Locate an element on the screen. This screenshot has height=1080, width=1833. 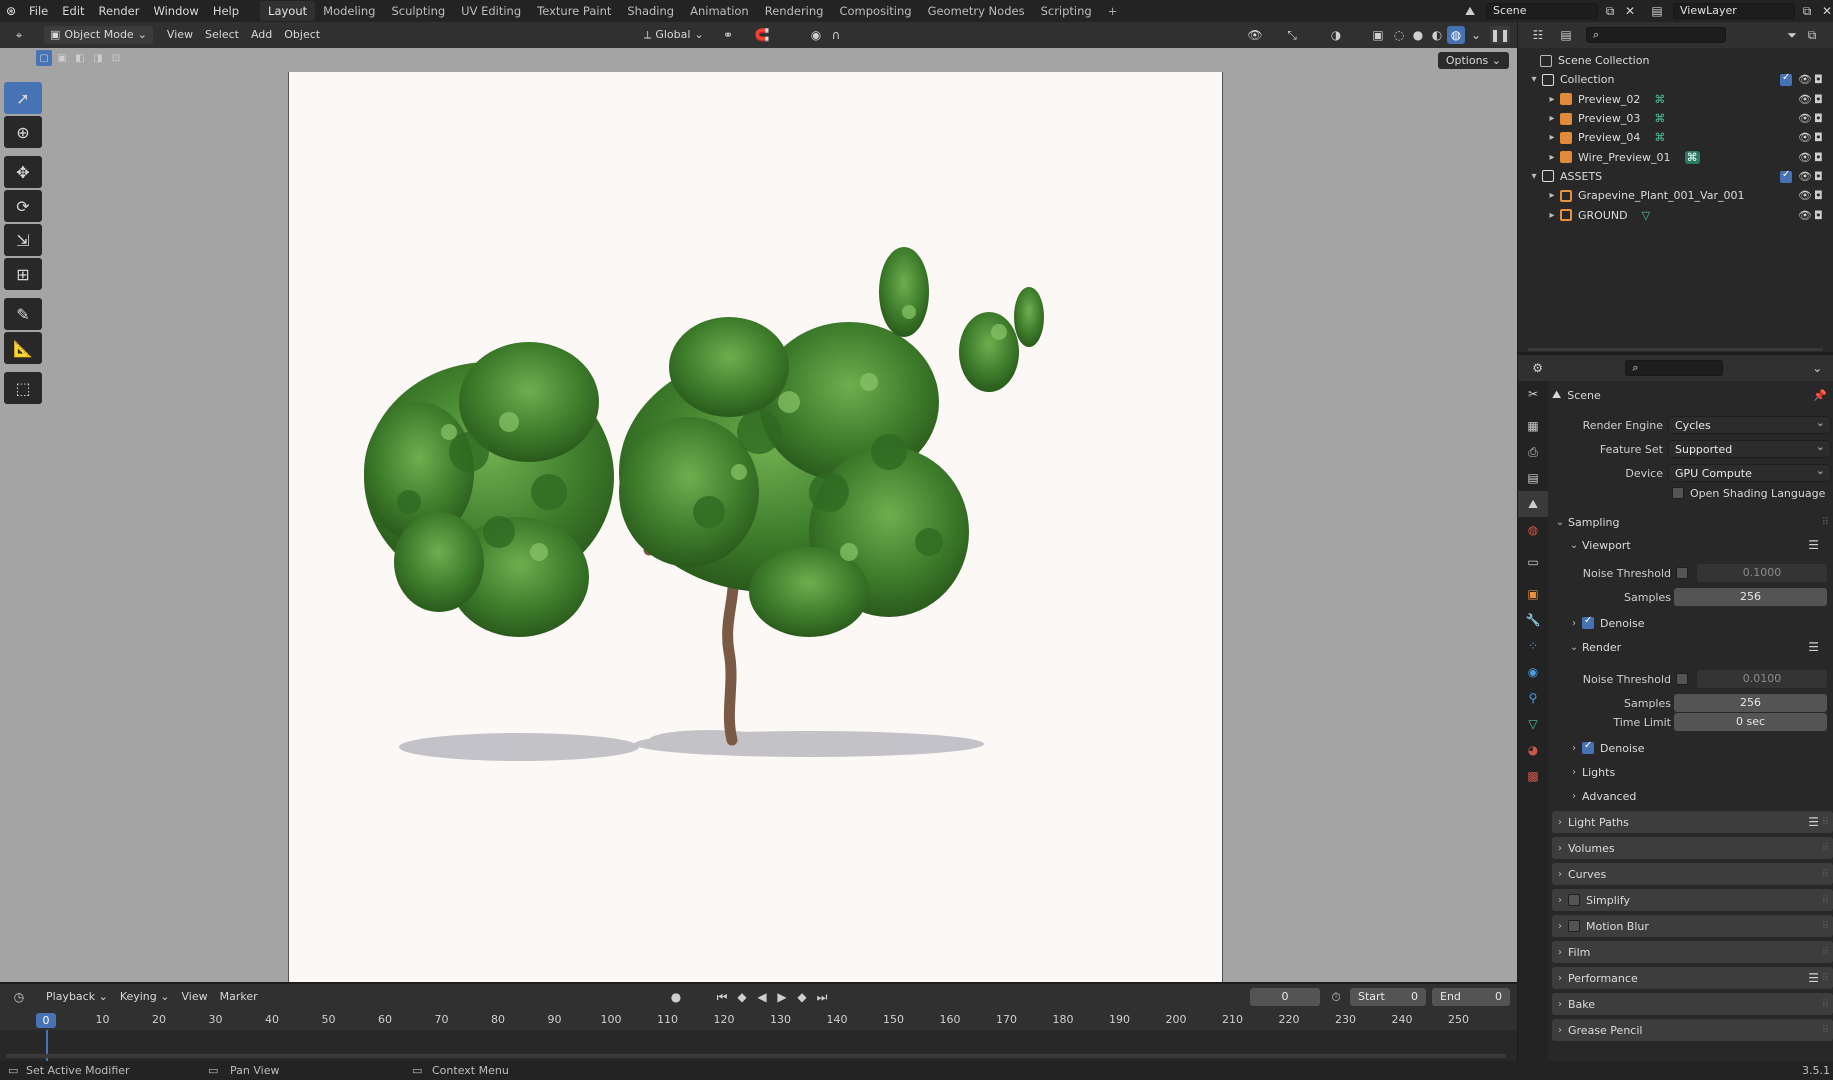
prev-keyframe-icon: ◆ is located at coordinates (742, 997).